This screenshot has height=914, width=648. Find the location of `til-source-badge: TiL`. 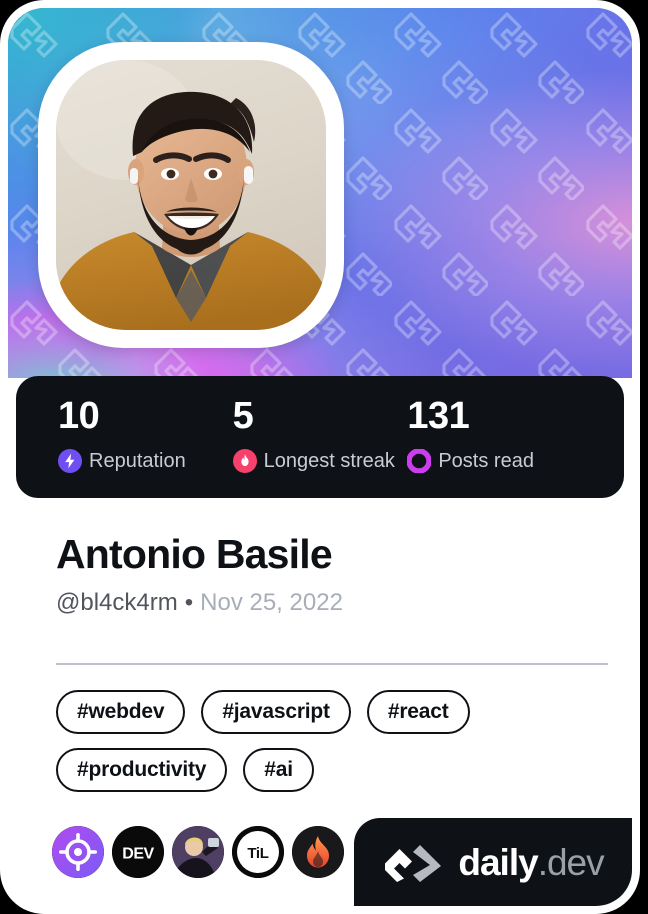

til-source-badge: TiL is located at coordinates (258, 852).